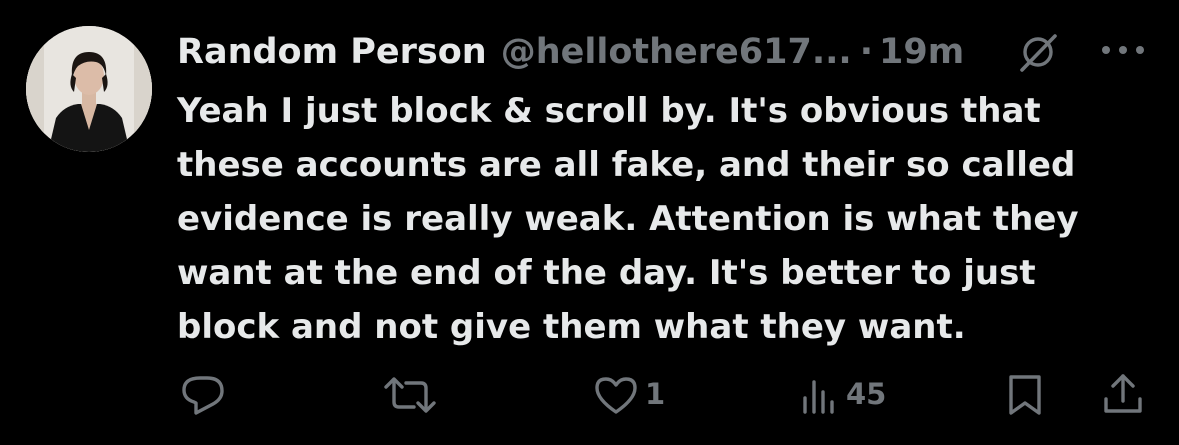  What do you see at coordinates (203, 394) in the screenshot?
I see `reply-icon` at bounding box center [203, 394].